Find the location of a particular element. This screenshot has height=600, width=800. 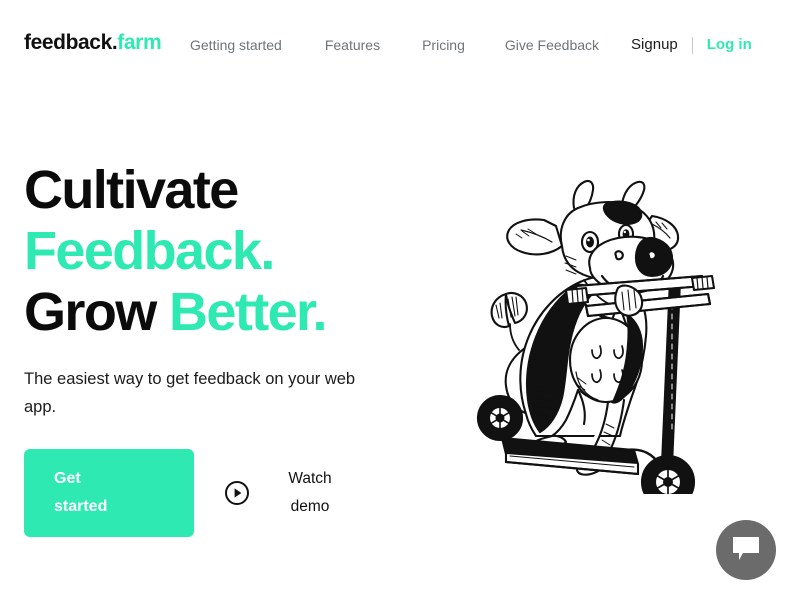

get-started-button-line-1: Get is located at coordinates (67, 478).